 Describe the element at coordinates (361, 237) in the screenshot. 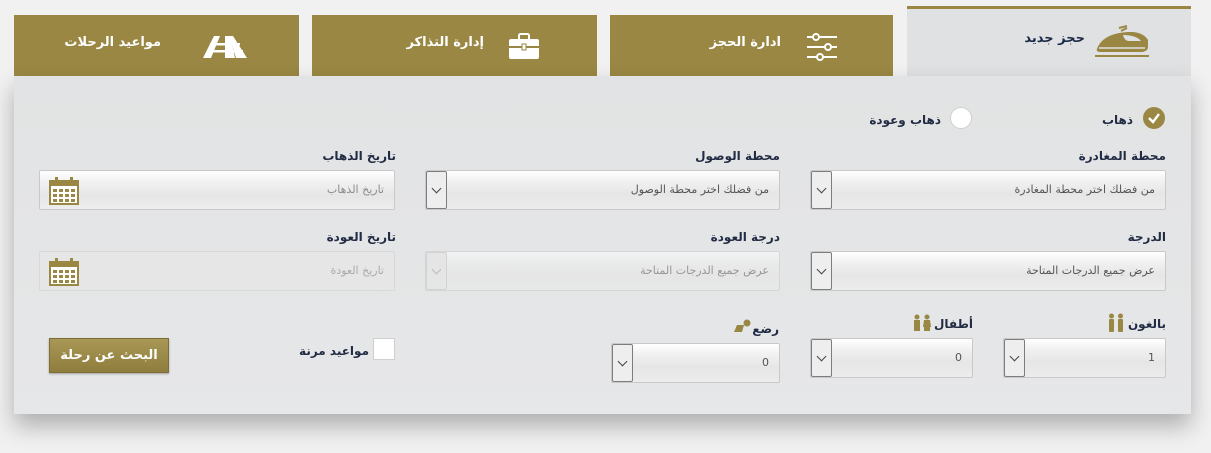

I see `return-date-label: تاريخ العودة` at that location.